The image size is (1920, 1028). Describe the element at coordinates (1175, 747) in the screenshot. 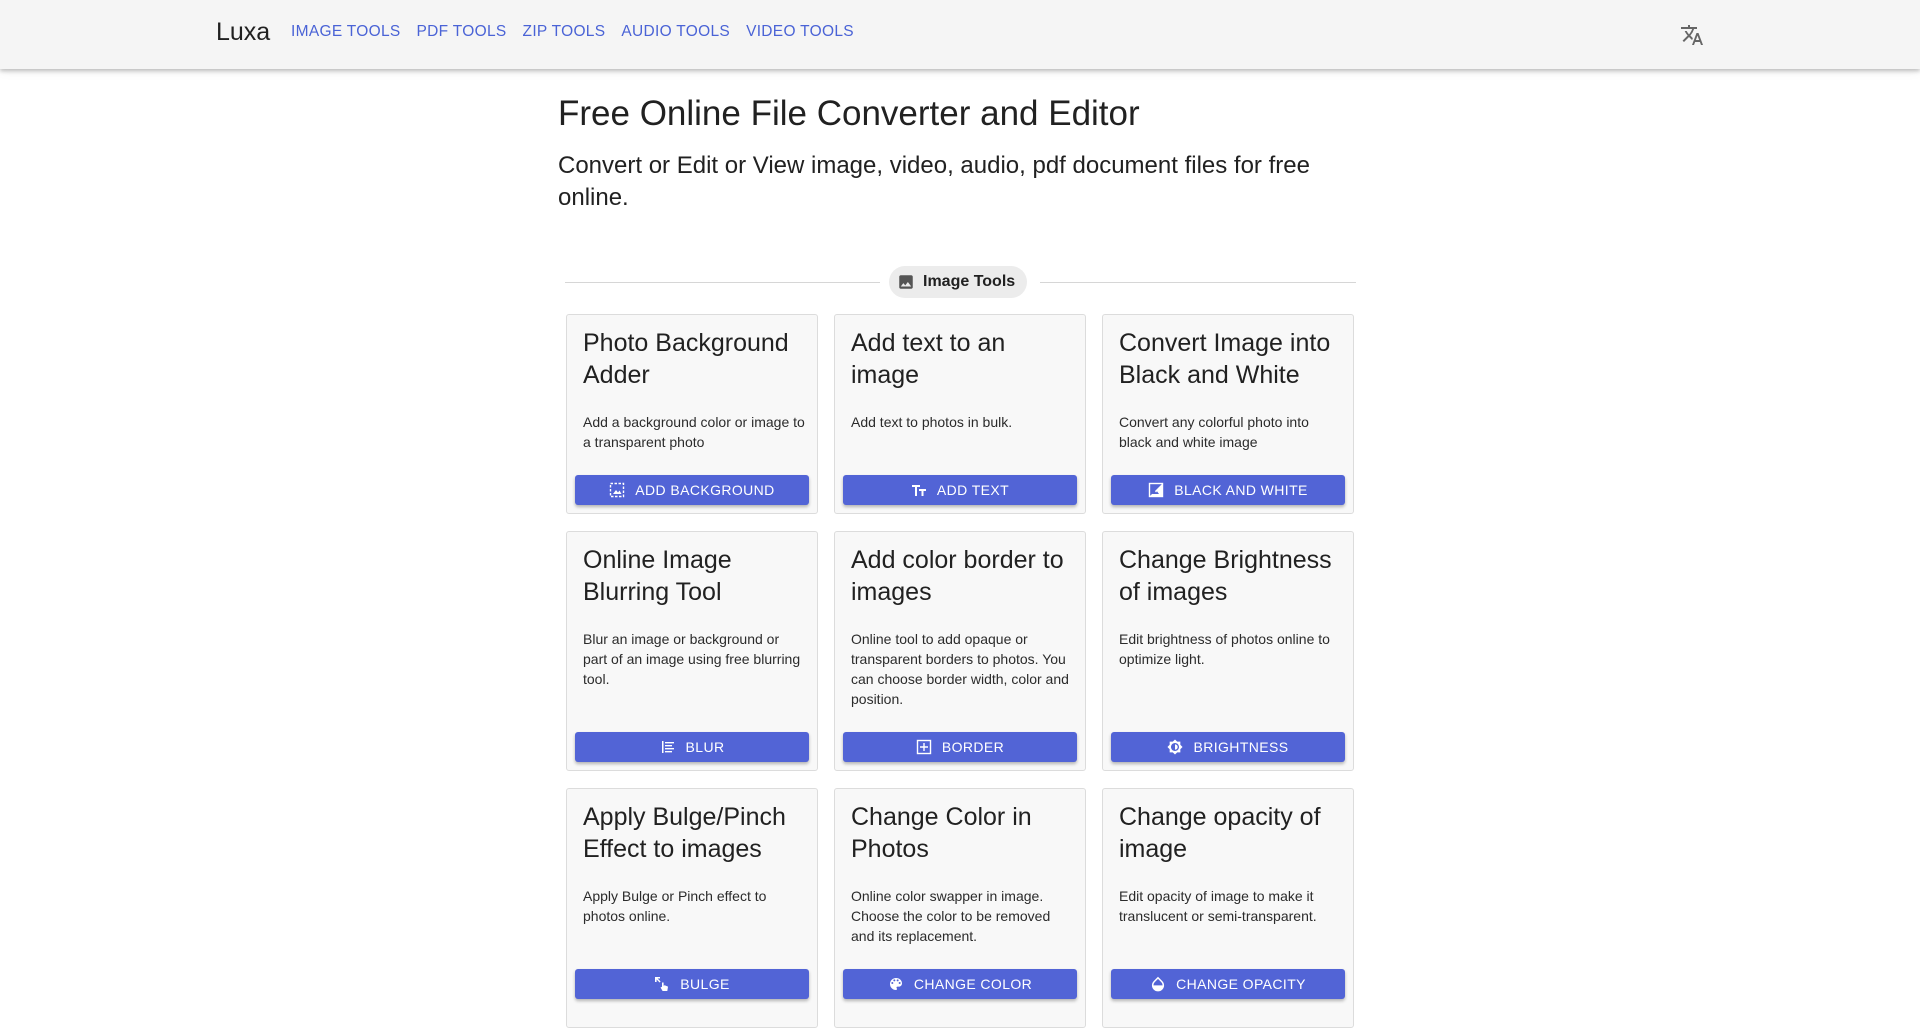

I see `brightness-icon` at that location.